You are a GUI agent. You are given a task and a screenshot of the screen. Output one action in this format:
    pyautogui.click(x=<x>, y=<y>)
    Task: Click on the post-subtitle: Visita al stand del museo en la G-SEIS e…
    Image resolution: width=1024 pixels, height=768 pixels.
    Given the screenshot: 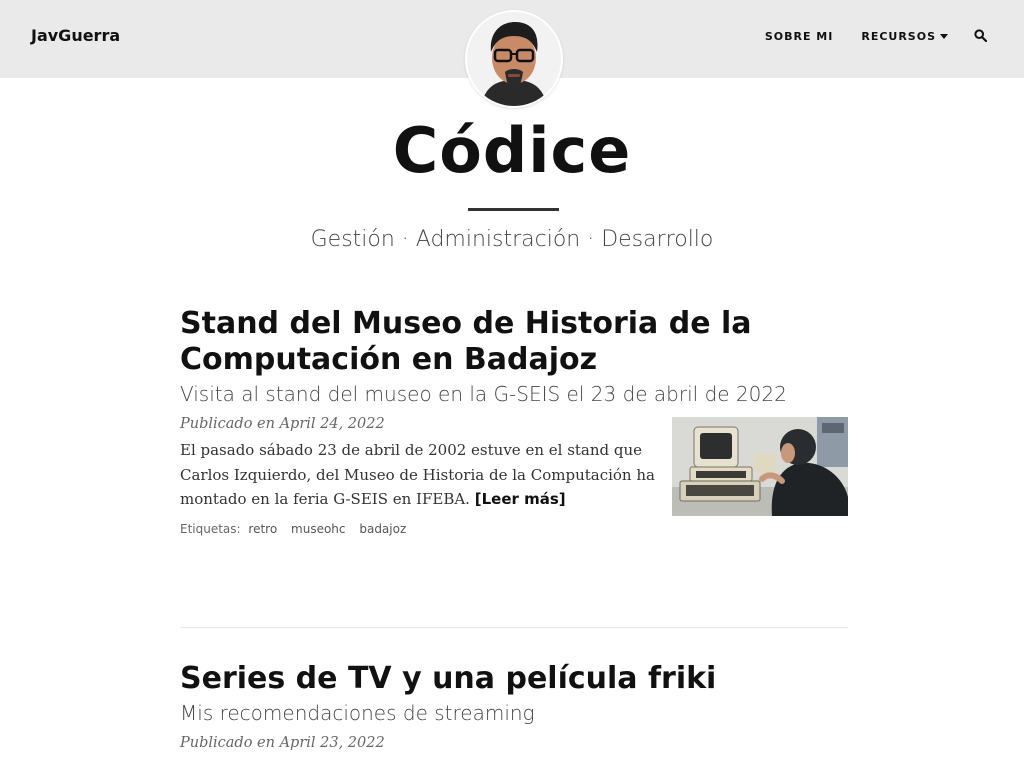 What is the action you would take?
    pyautogui.click(x=483, y=394)
    